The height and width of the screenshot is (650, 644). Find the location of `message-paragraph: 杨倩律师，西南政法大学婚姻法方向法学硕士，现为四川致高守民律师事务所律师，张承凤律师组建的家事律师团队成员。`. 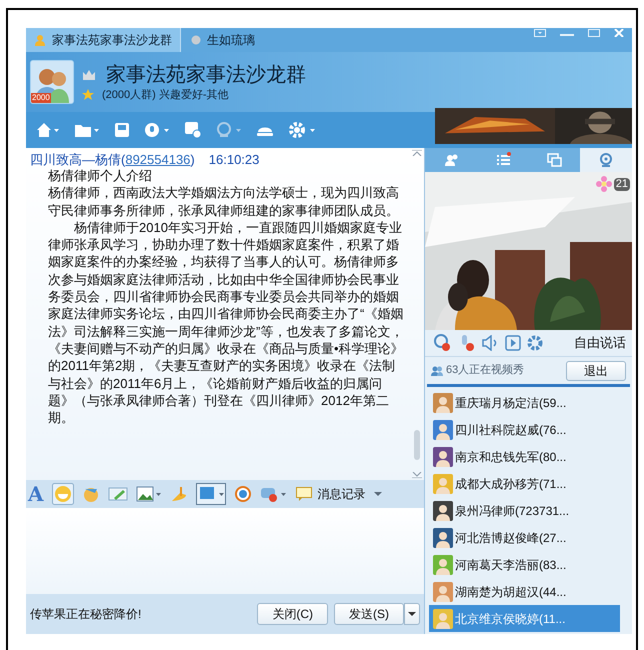

message-paragraph: 杨倩律师，西南政法大学婚姻法方向法学硕士，现为四川致高守民律师事务所律师，张承凤律师组建的家事律师团队成员。 is located at coordinates (224, 201).